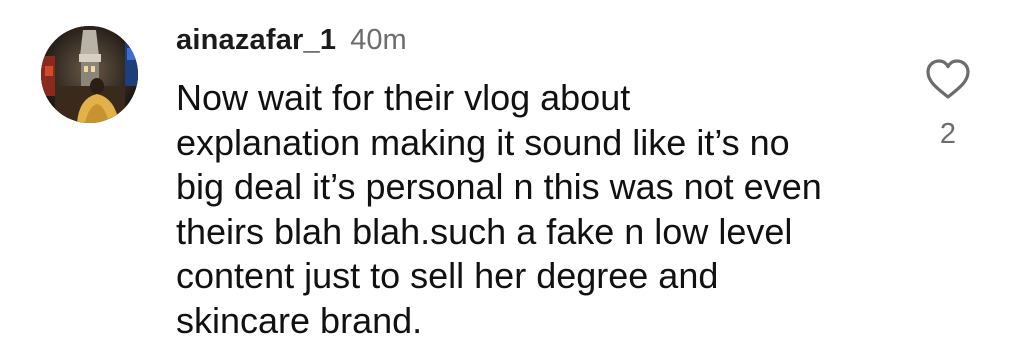 Image resolution: width=1024 pixels, height=344 pixels. Describe the element at coordinates (447, 275) in the screenshot. I see `comment-text-line: content just to sell her degree and` at that location.